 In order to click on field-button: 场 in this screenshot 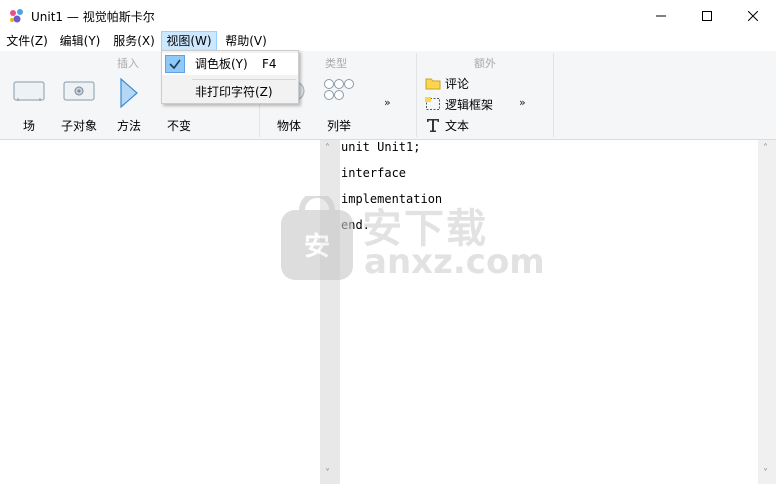, I will do `click(29, 95)`.